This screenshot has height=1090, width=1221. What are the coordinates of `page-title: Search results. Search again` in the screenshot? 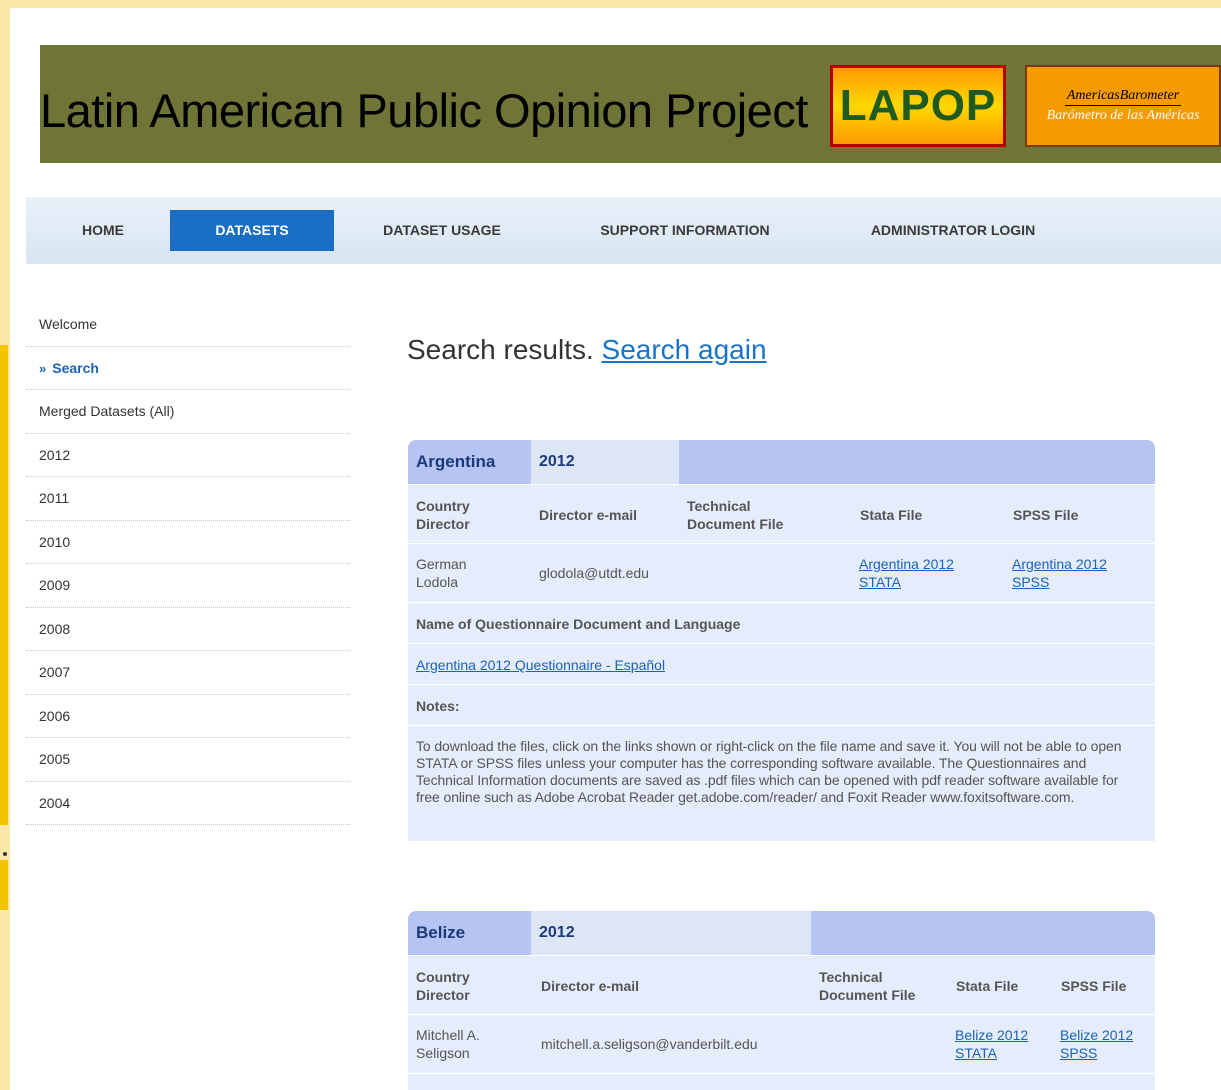 It's located at (587, 350).